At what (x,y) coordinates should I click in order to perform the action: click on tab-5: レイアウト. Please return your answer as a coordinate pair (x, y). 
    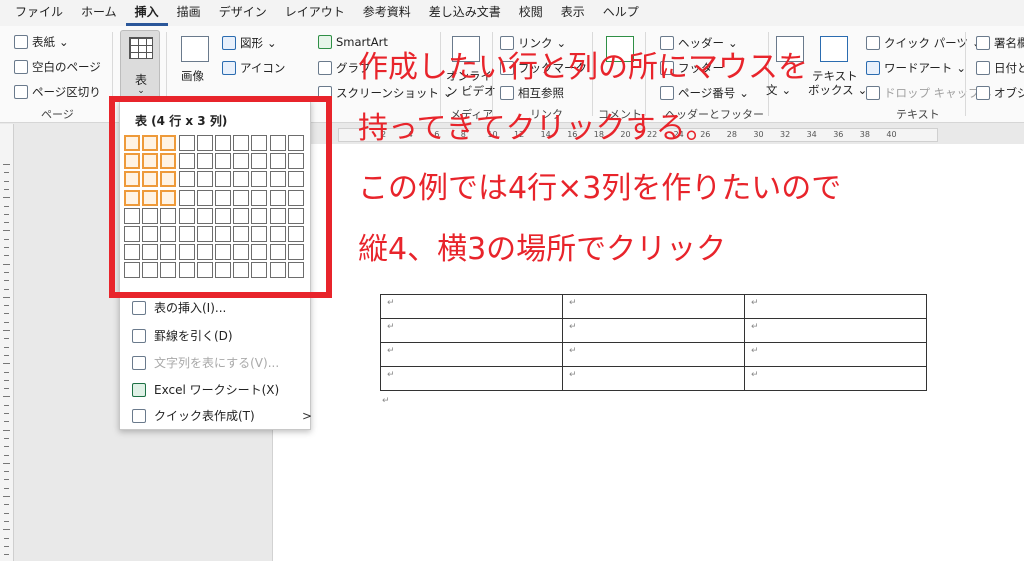
    Looking at the image, I should click on (315, 13).